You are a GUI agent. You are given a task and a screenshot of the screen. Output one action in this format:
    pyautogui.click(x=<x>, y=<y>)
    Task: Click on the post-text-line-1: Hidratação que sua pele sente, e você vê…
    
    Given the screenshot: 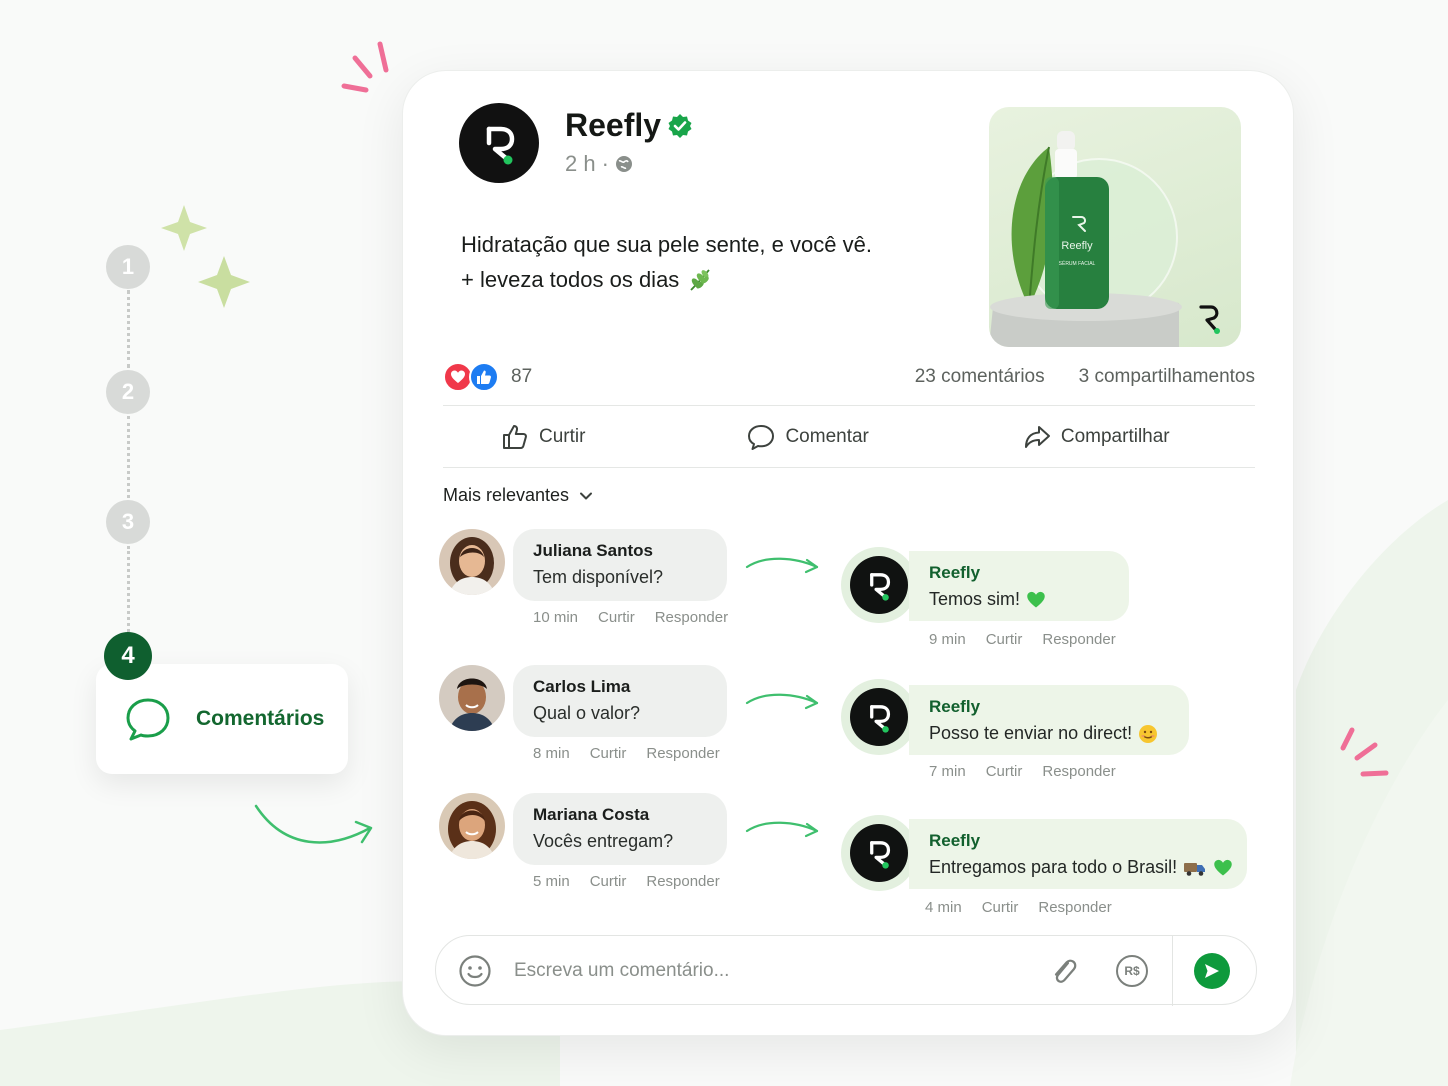 What is the action you would take?
    pyautogui.click(x=666, y=244)
    